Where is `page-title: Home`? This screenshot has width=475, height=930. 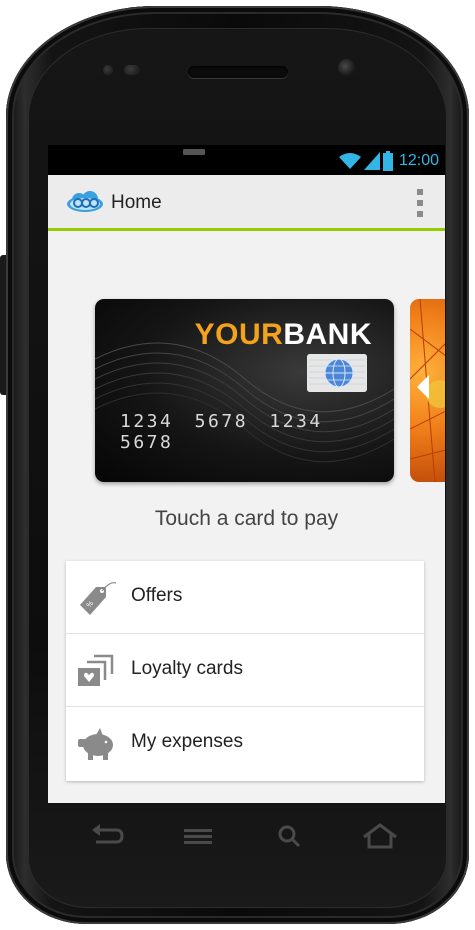
page-title: Home is located at coordinates (136, 202).